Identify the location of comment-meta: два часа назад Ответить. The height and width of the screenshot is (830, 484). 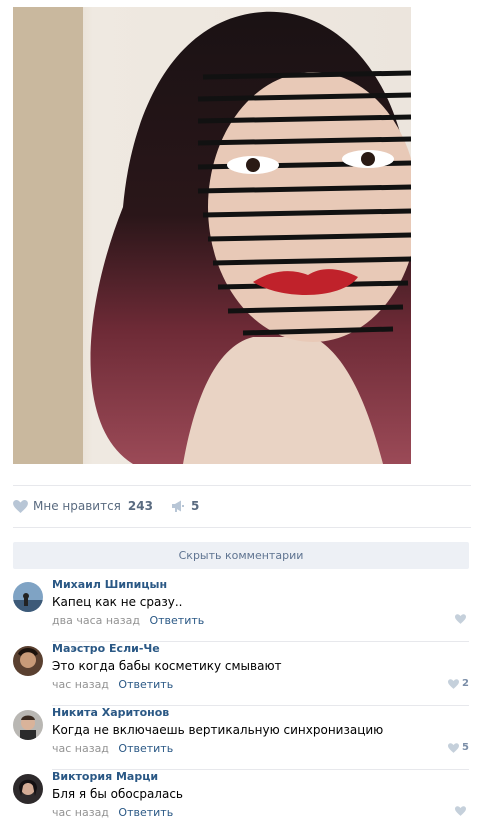
(128, 620).